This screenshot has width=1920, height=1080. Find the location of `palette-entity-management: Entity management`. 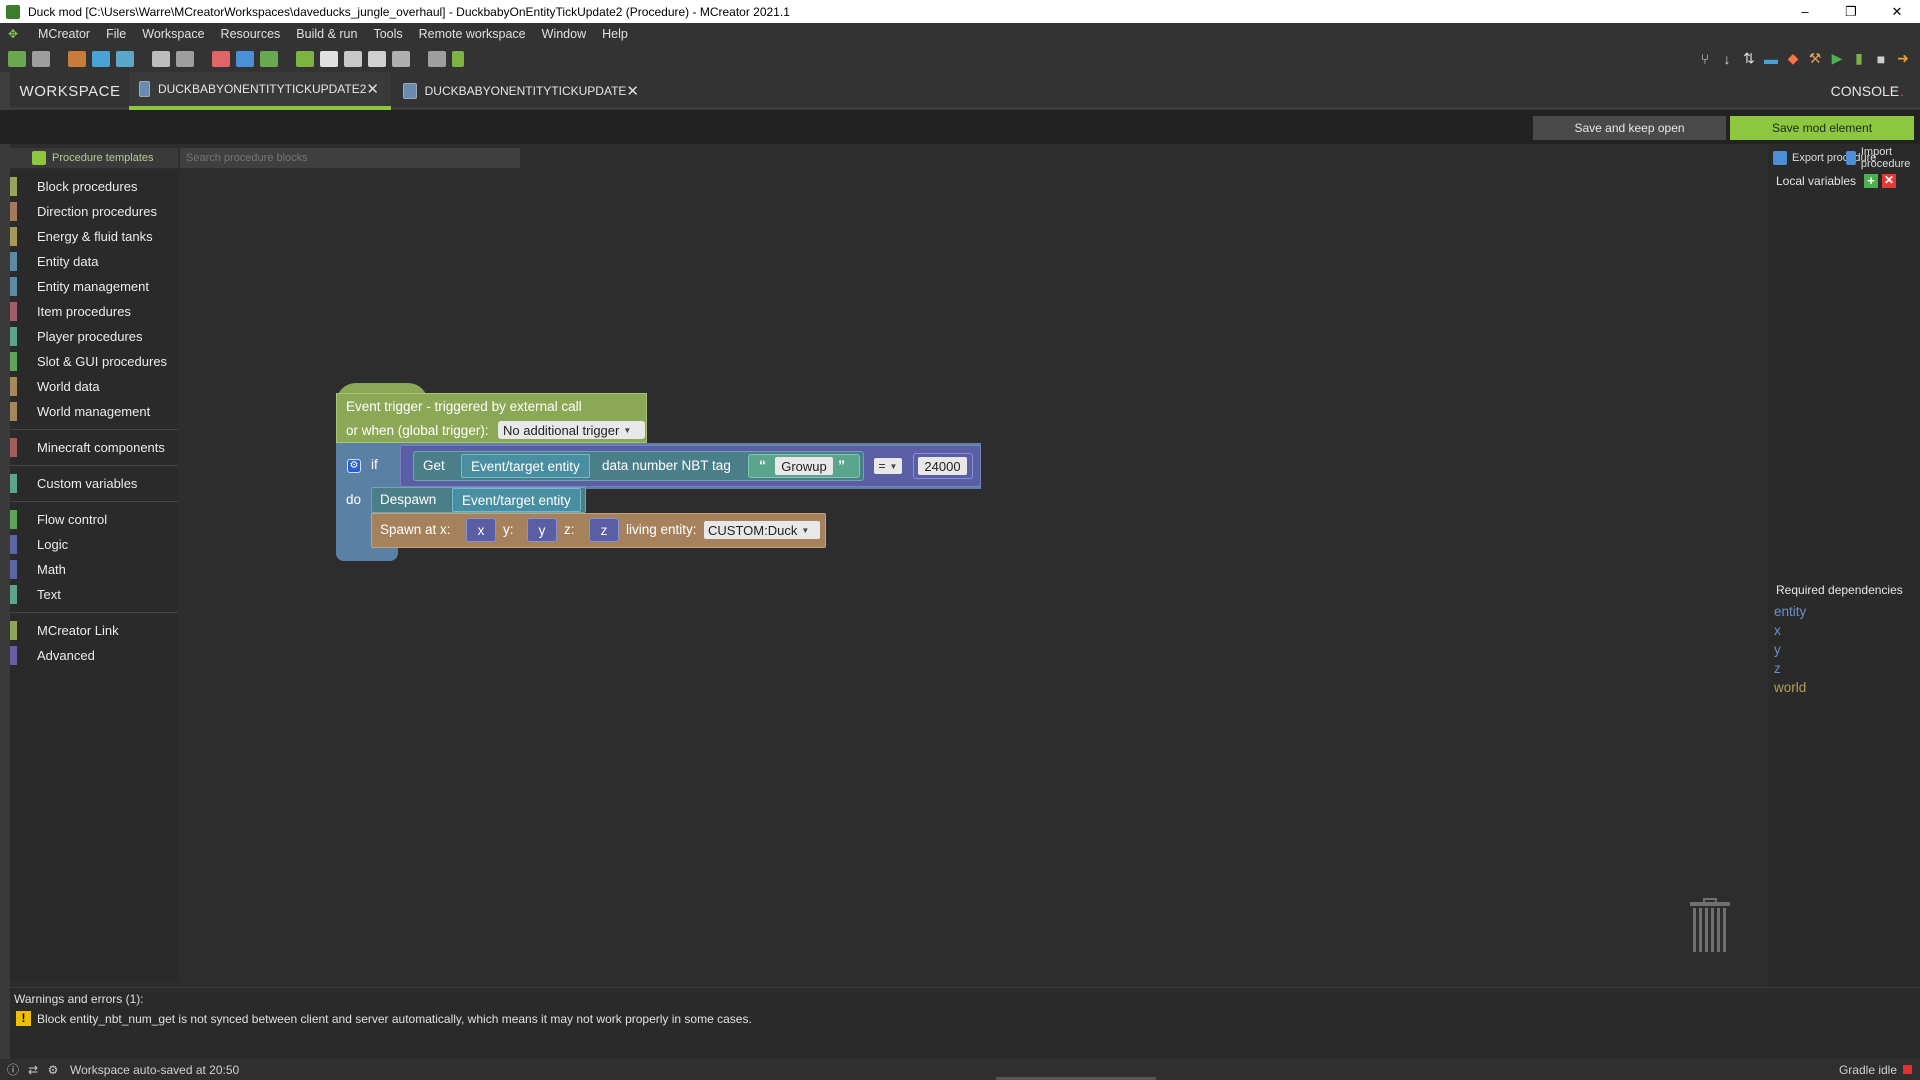

palette-entity-management: Entity management is located at coordinates (94, 286).